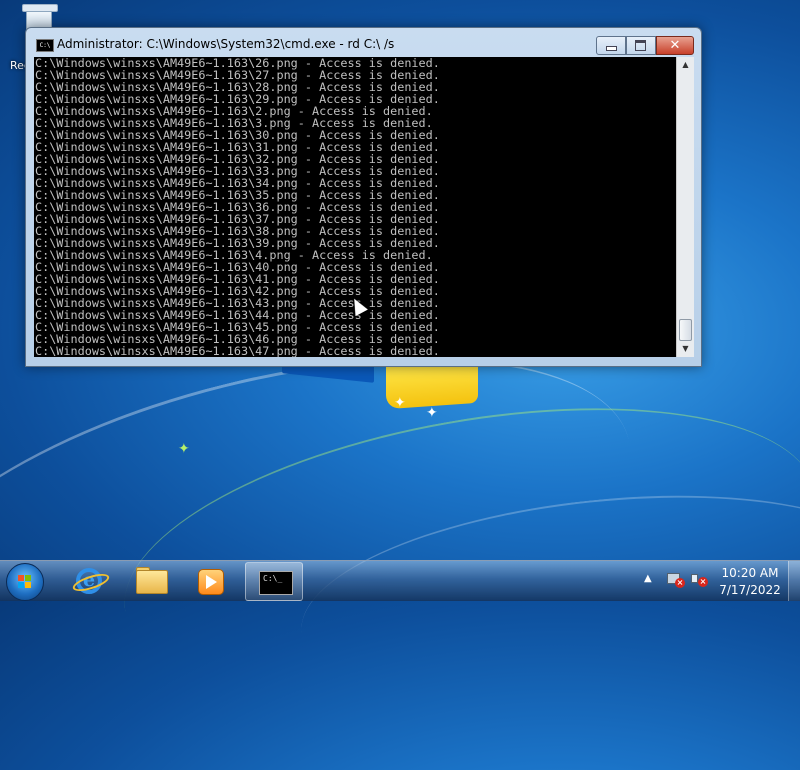 The width and height of the screenshot is (800, 770). I want to click on clock-date: 7/17/2022, so click(750, 590).